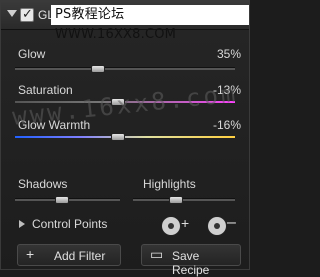  I want to click on slider-track-glow, so click(125, 69).